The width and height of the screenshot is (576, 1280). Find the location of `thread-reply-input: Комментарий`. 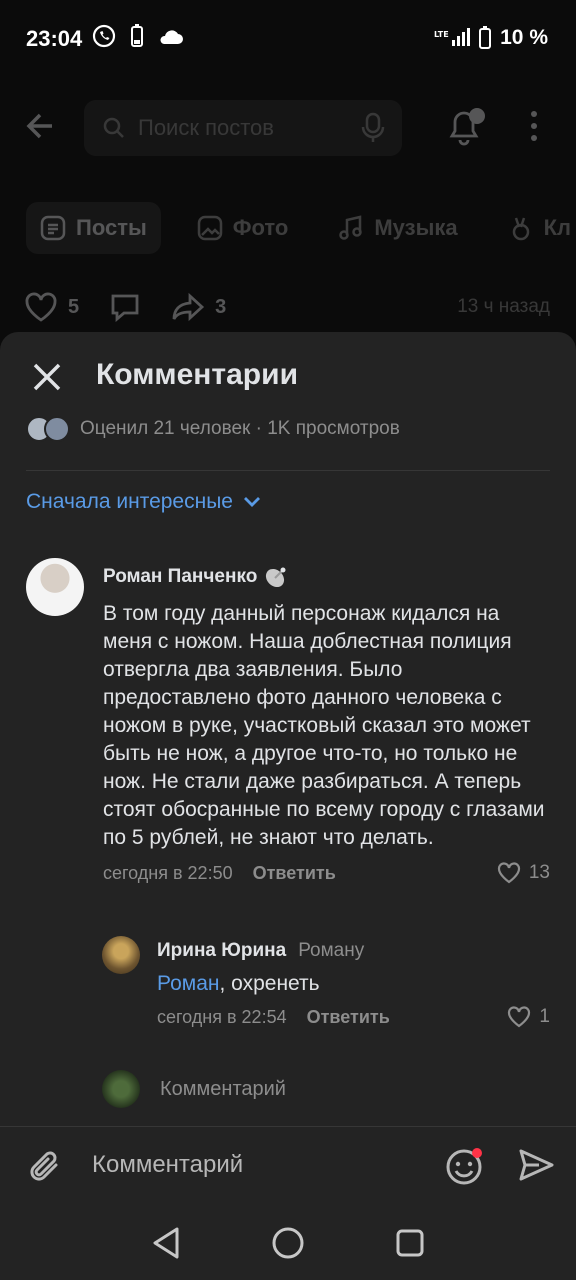

thread-reply-input: Комментарий is located at coordinates (194, 1089).